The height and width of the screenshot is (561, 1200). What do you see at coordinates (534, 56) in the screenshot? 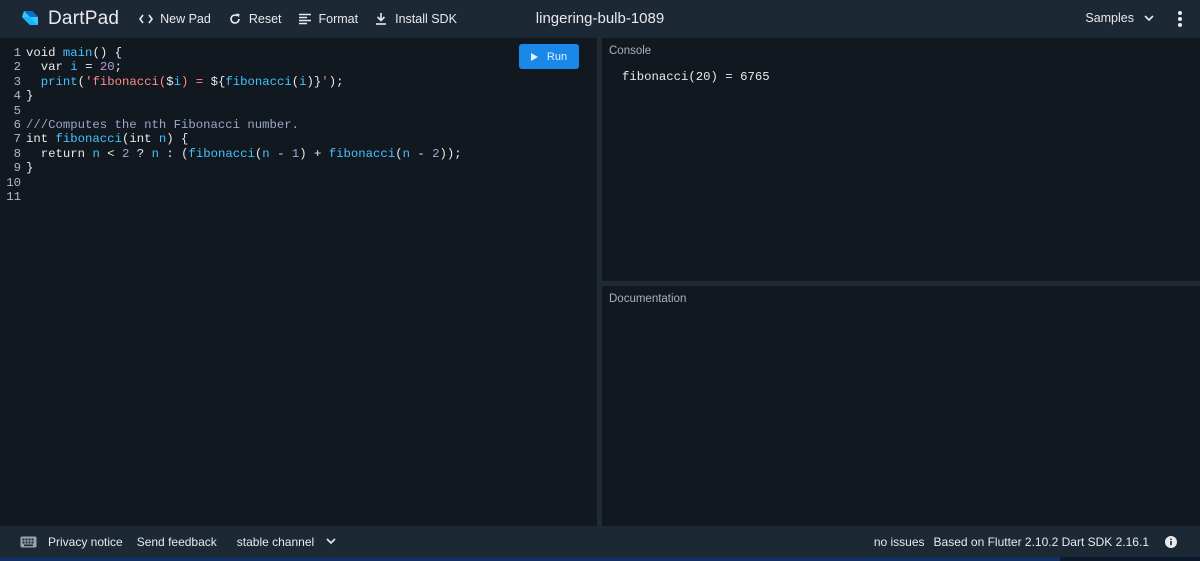
I see `play-icon` at bounding box center [534, 56].